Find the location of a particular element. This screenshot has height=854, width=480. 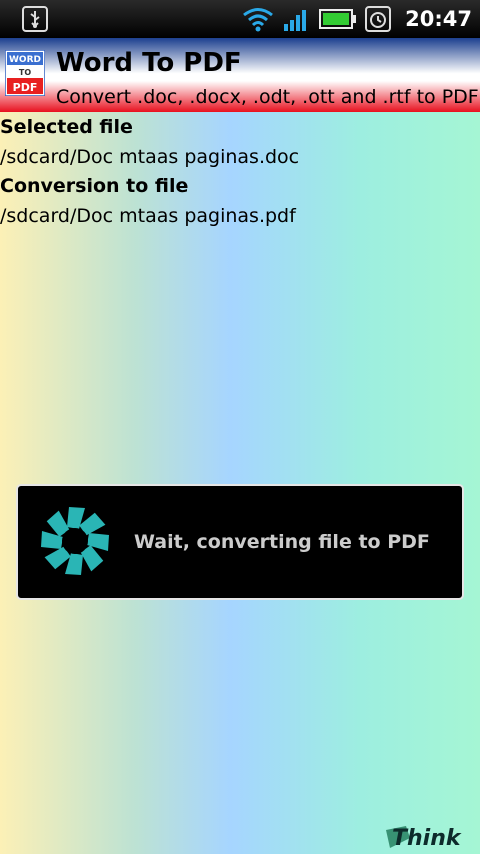

selected-file-label: Selected file is located at coordinates (66, 127).